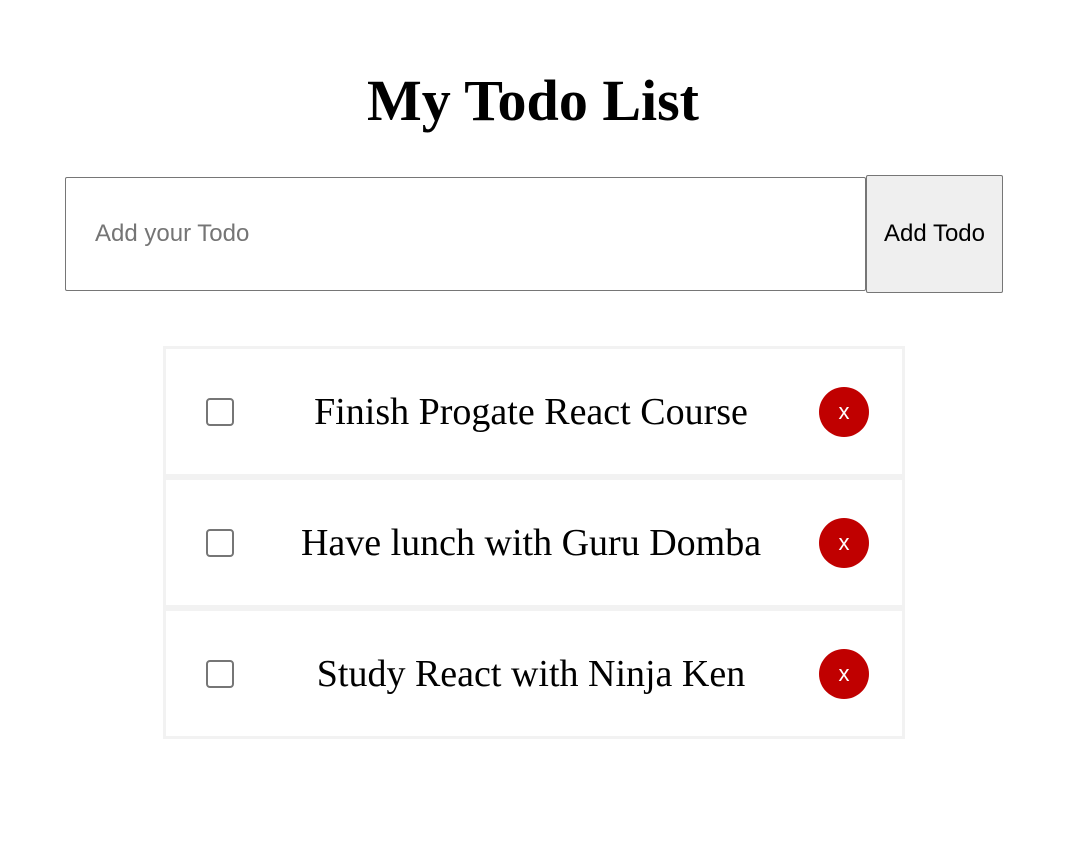 The image size is (1066, 859). I want to click on page-title: My Todo List, so click(533, 100).